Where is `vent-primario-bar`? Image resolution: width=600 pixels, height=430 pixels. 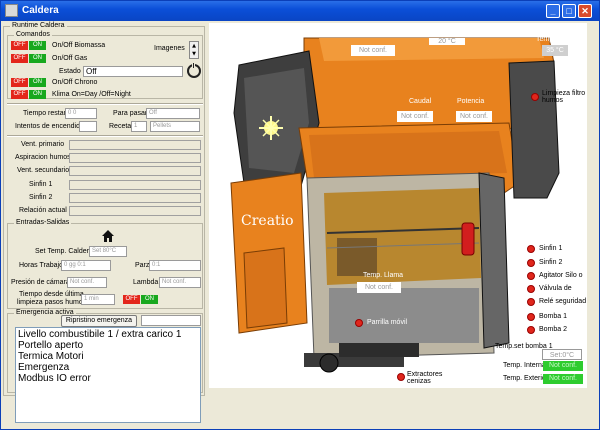
vent-primario-bar is located at coordinates (135, 145).